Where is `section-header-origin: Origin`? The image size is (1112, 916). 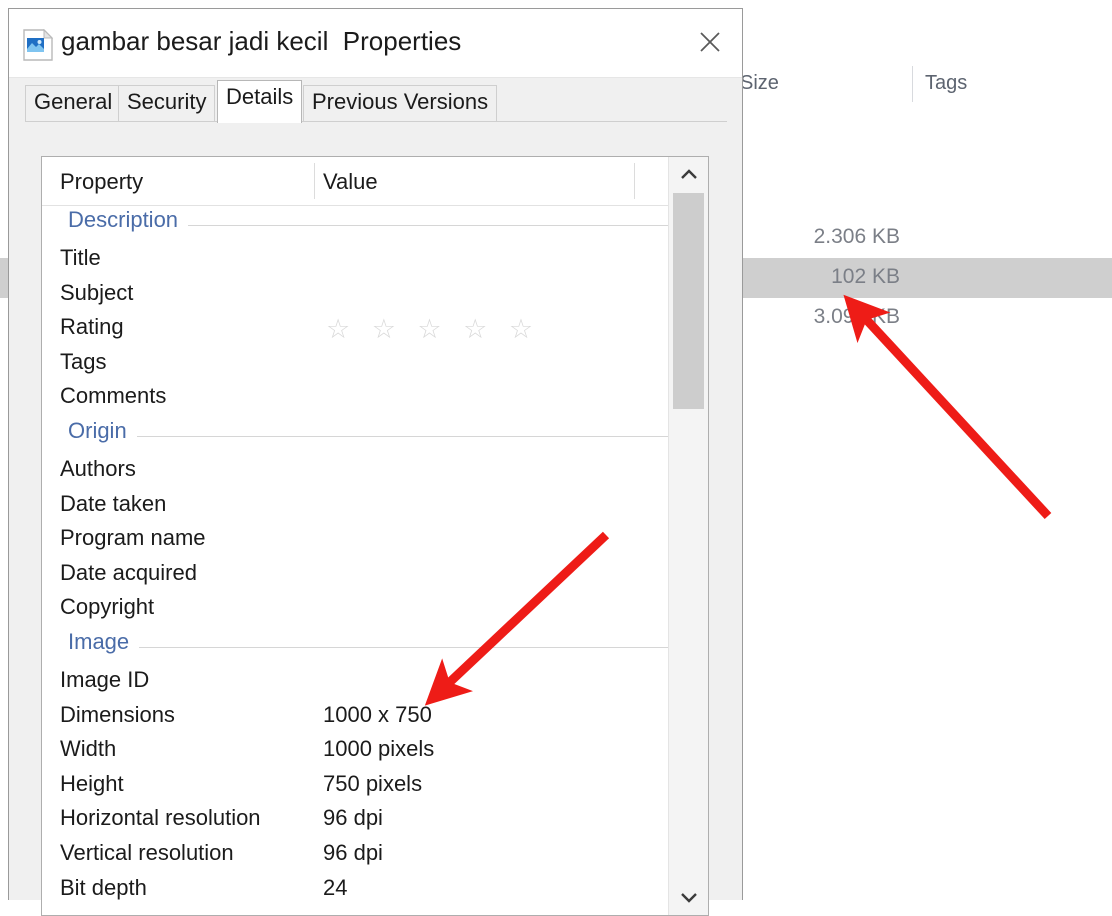 section-header-origin: Origin is located at coordinates (375, 435).